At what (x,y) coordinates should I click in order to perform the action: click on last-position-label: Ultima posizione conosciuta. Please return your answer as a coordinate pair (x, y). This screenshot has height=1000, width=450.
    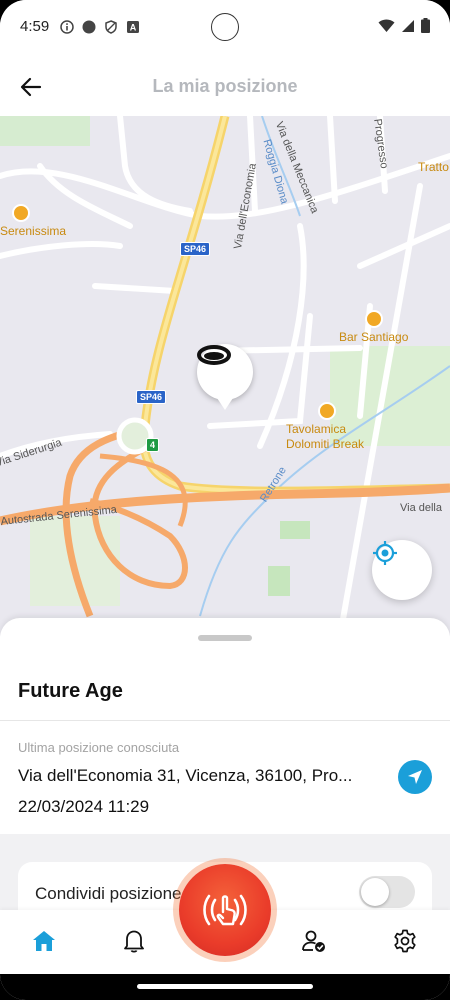
    Looking at the image, I should click on (99, 747).